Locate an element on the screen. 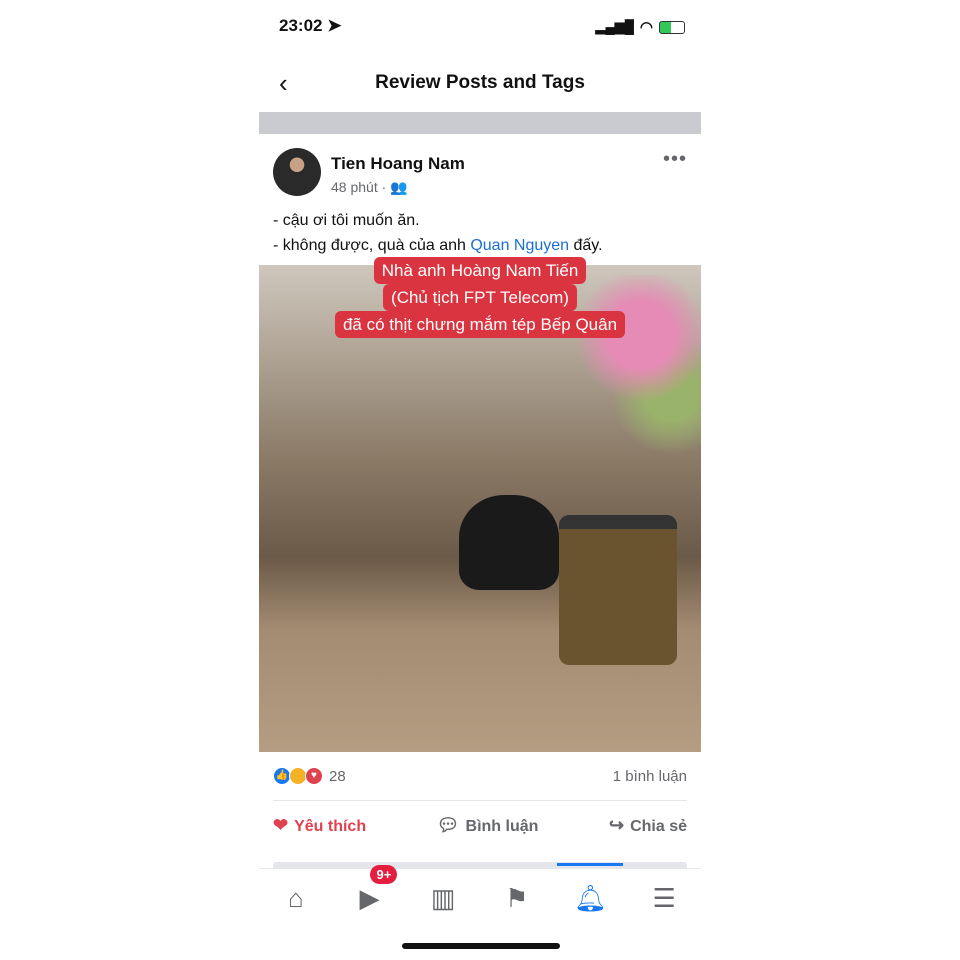 The image size is (960, 960). share-button: ↪ Chia sẻ is located at coordinates (648, 825).